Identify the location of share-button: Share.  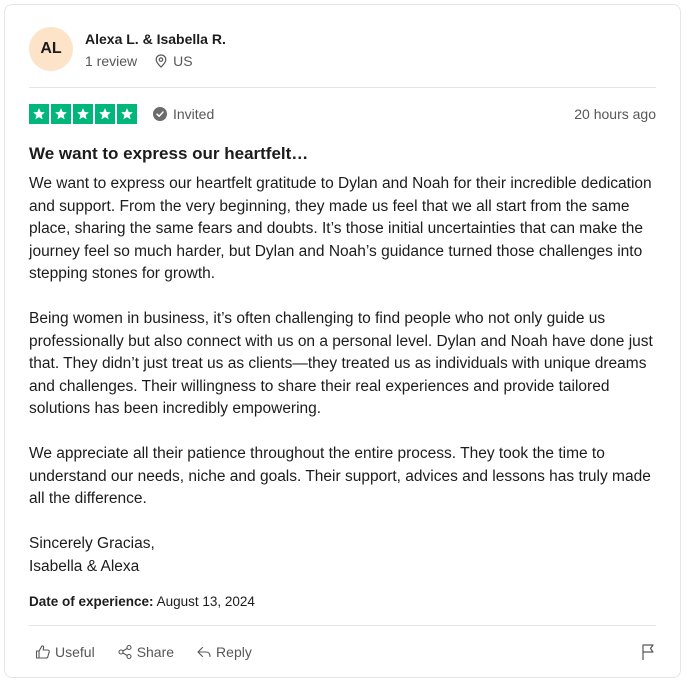
(145, 652).